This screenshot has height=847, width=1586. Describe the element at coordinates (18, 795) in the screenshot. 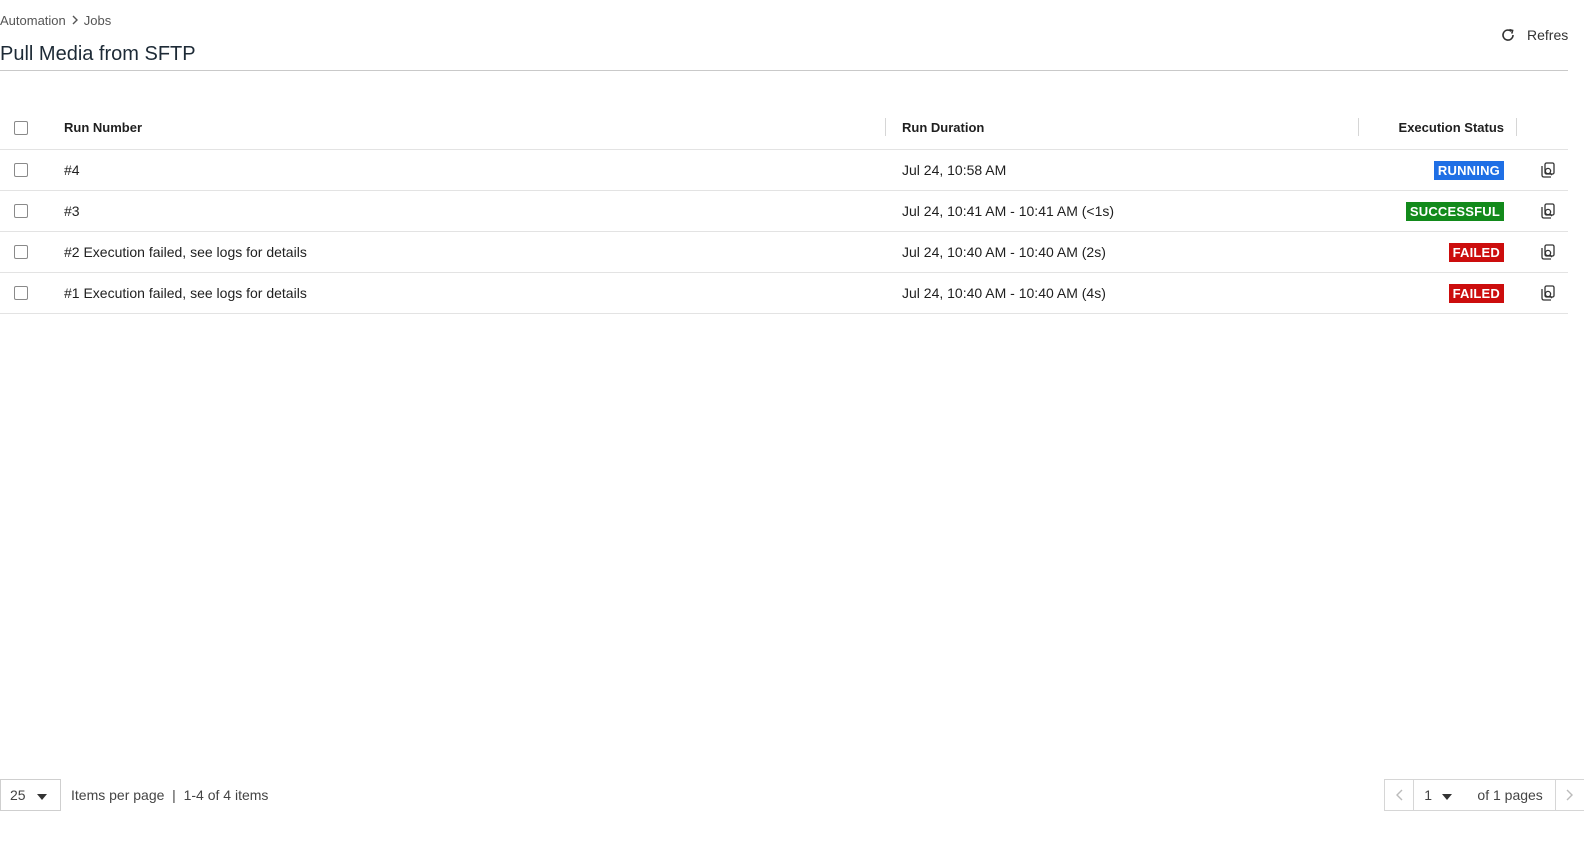

I see `page-size-value: 25` at that location.